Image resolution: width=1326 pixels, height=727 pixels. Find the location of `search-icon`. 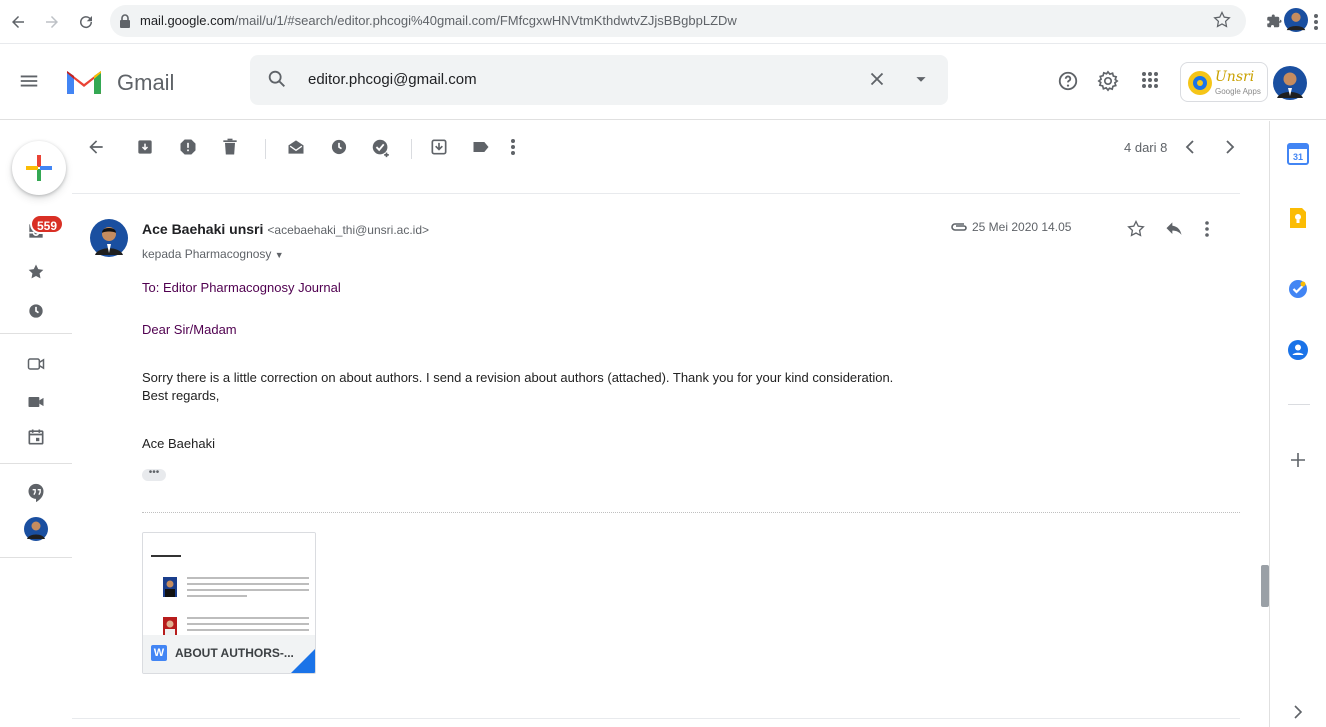

search-icon is located at coordinates (277, 79).